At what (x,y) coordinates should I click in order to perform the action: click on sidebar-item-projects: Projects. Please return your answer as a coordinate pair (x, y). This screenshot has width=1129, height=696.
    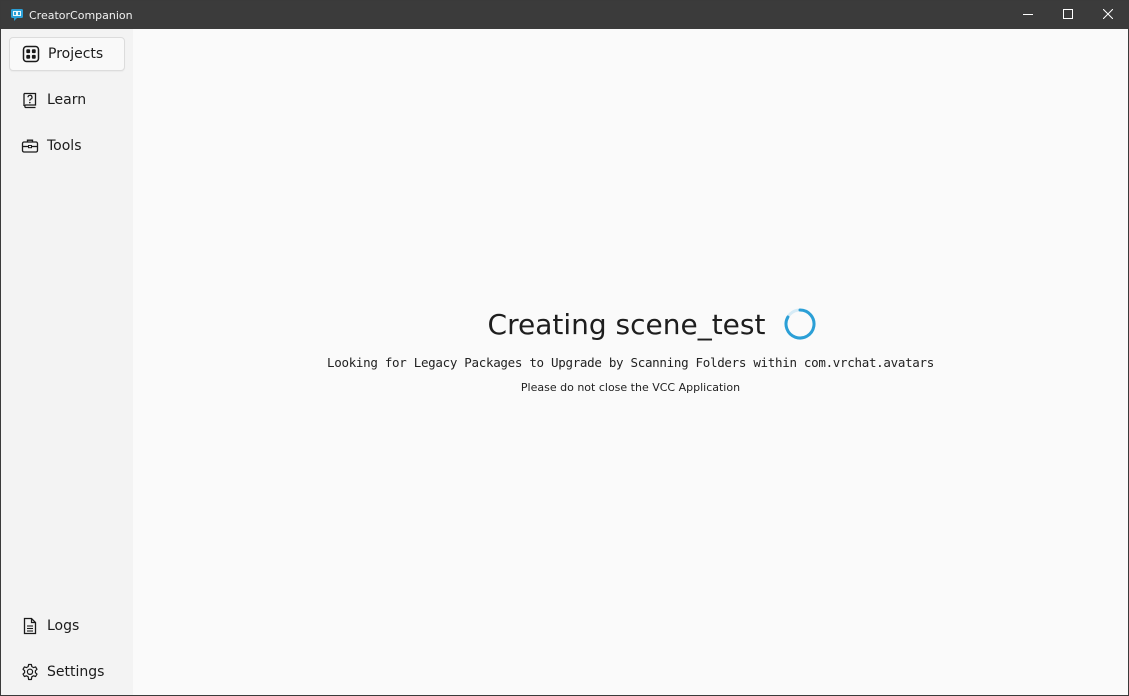
    Looking at the image, I should click on (67, 54).